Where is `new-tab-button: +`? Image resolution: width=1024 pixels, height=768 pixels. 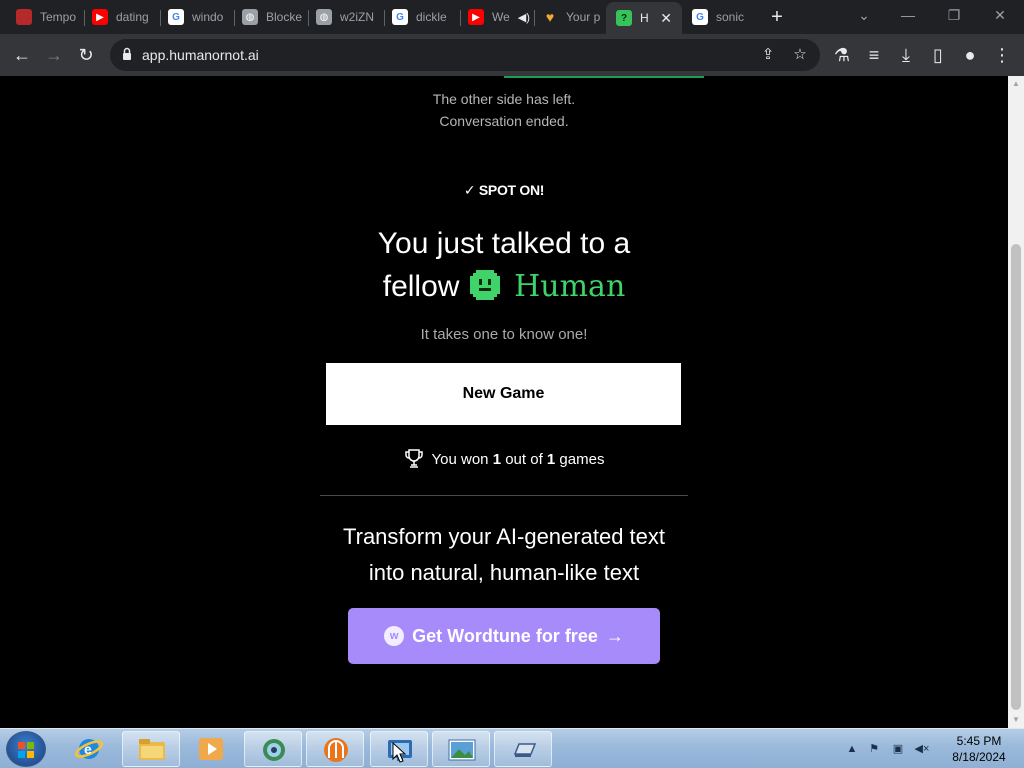
new-tab-button: + is located at coordinates (777, 17).